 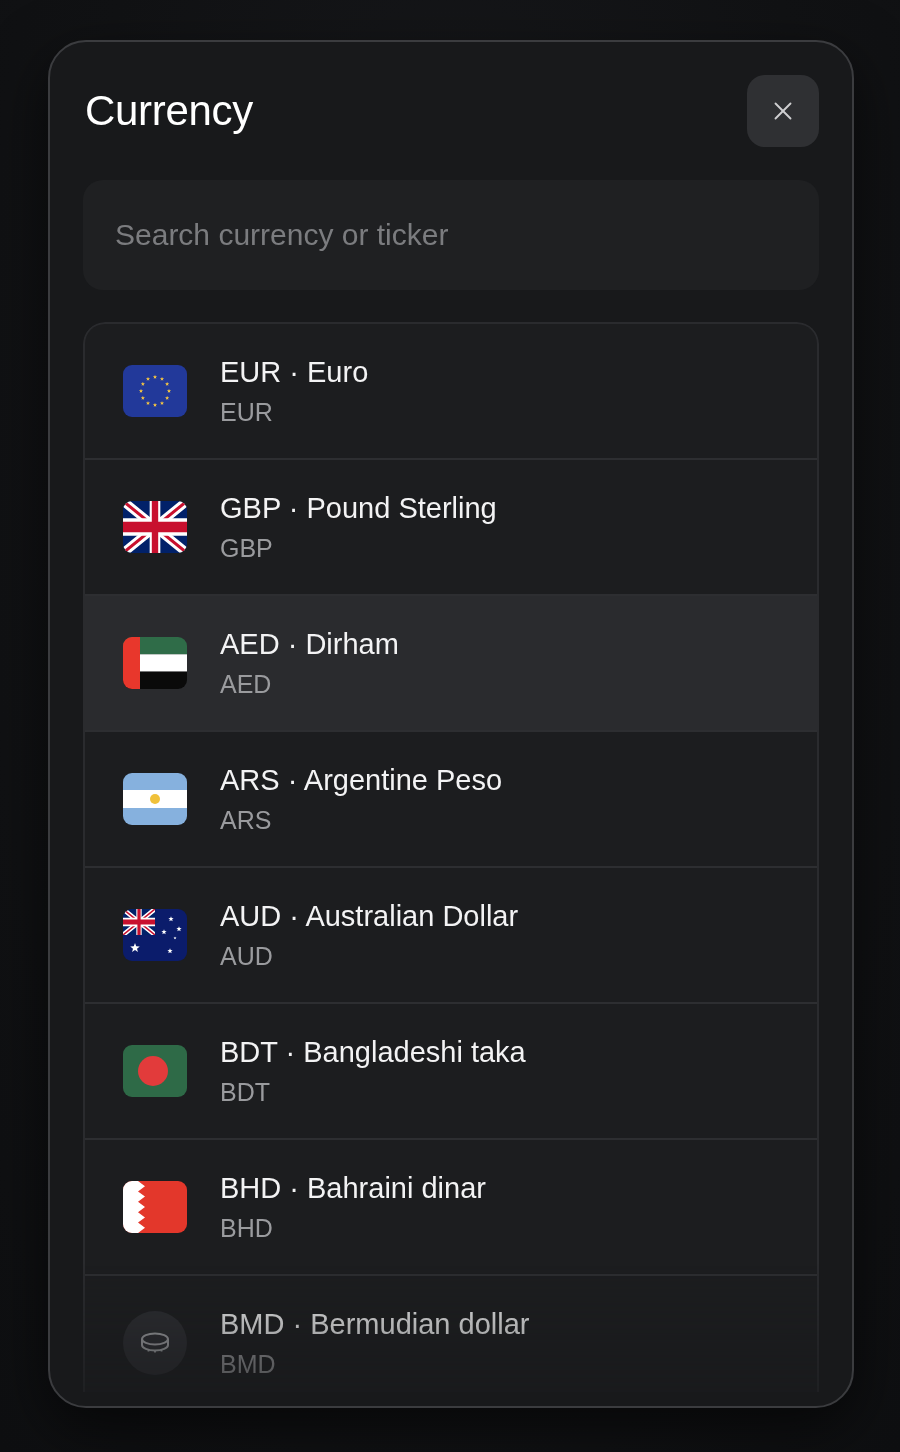 What do you see at coordinates (155, 391) in the screenshot?
I see `eu-flag-icon` at bounding box center [155, 391].